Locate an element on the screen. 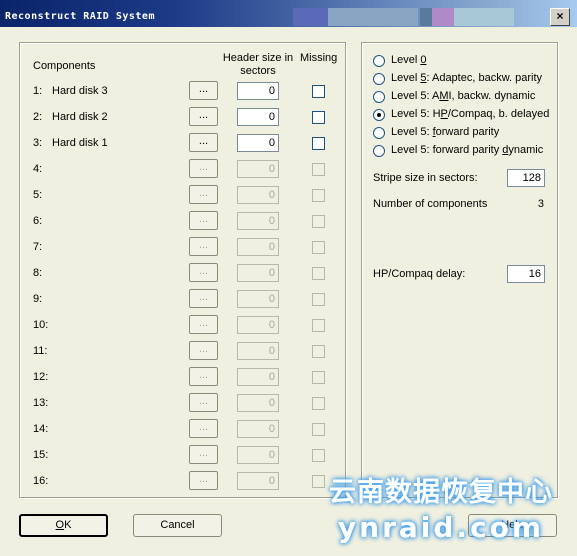 This screenshot has width=577, height=556. component-row-number: 14: is located at coordinates (41, 429).